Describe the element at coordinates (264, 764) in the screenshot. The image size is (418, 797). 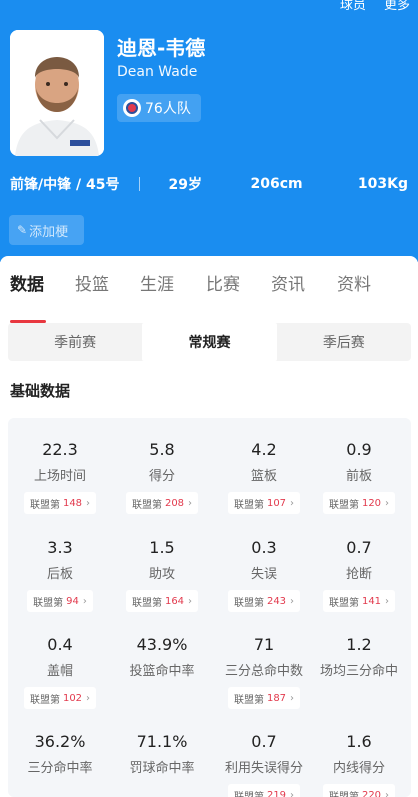
I see `stat-cell: 0.7 利用失误得分 联盟第 219 ›` at that location.